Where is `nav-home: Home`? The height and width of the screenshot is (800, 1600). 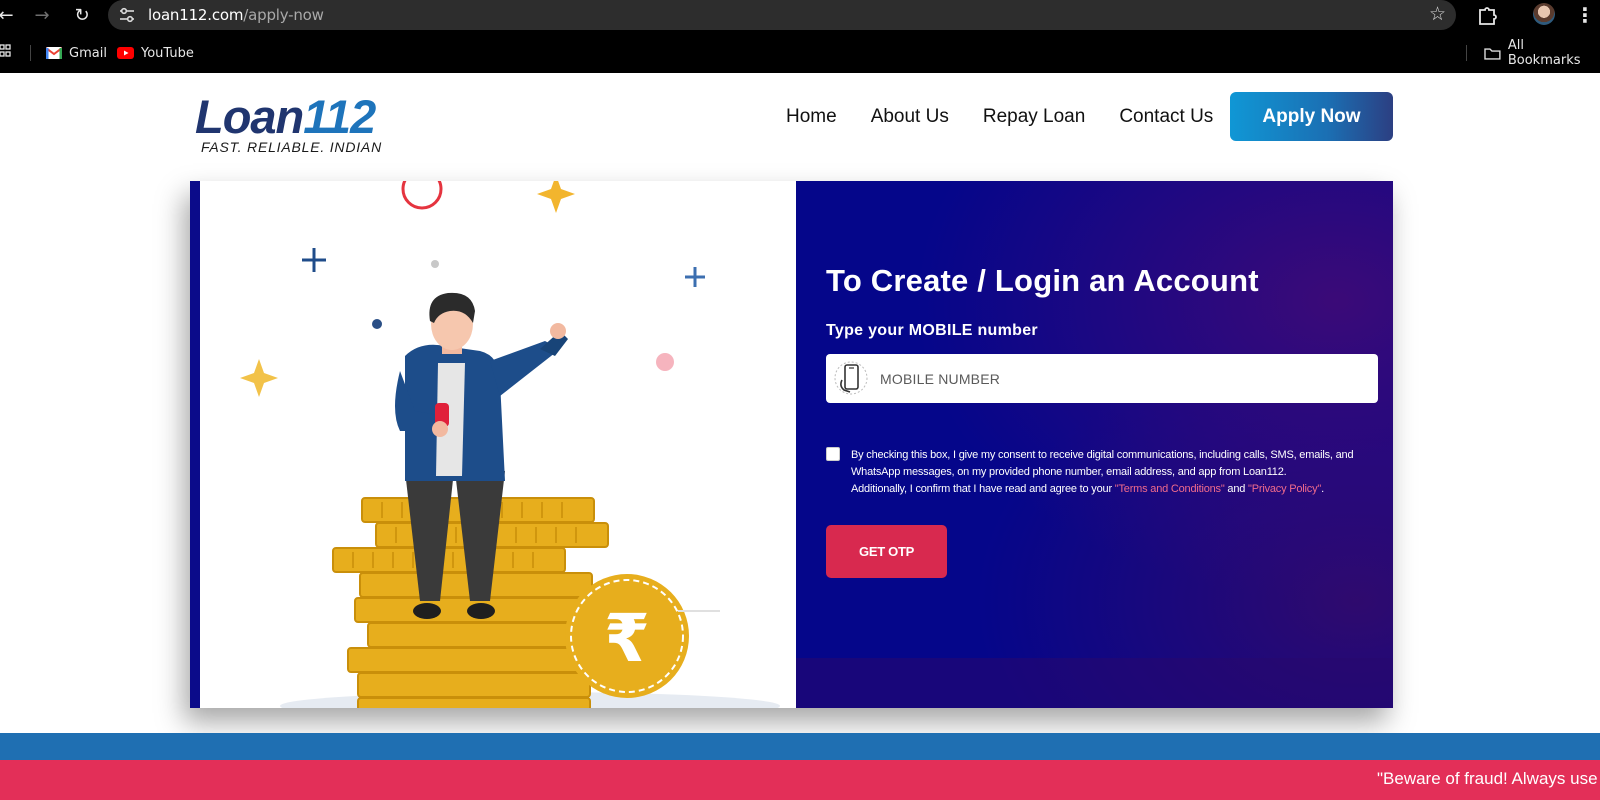 nav-home: Home is located at coordinates (811, 117).